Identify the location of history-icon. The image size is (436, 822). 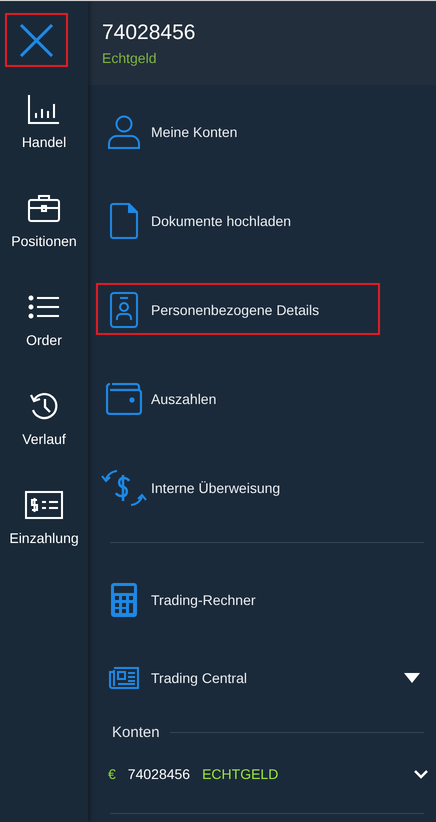
(44, 406).